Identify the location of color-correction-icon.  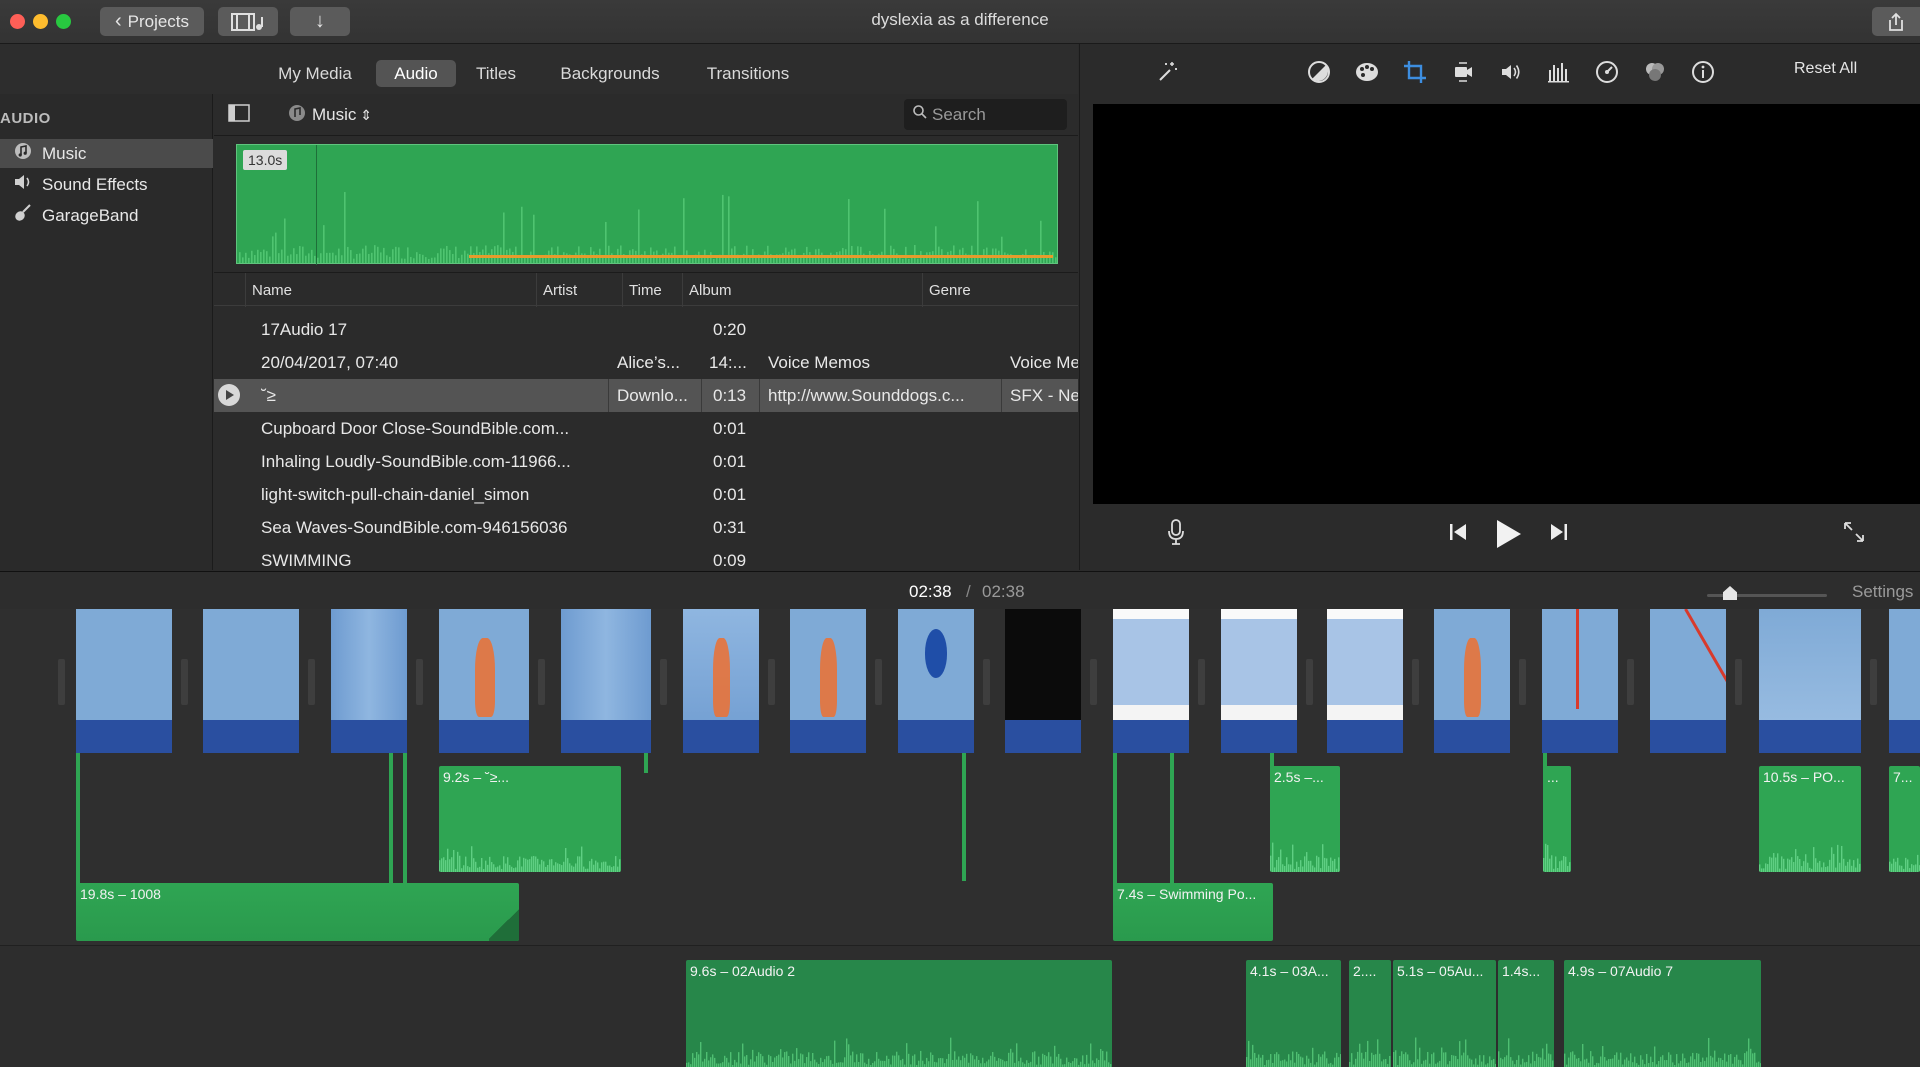
(1367, 72).